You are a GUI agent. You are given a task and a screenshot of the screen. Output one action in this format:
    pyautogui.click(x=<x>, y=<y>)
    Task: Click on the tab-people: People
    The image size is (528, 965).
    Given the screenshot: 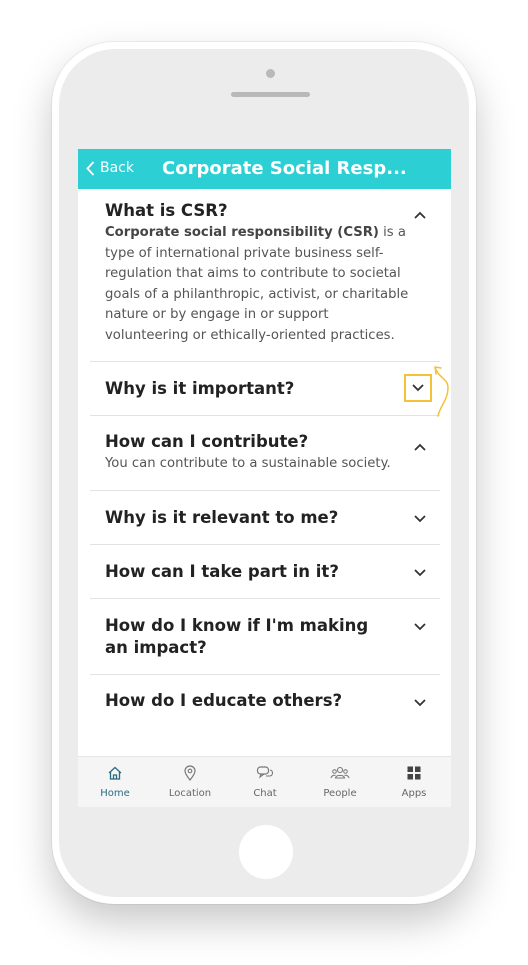 What is the action you would take?
    pyautogui.click(x=340, y=781)
    